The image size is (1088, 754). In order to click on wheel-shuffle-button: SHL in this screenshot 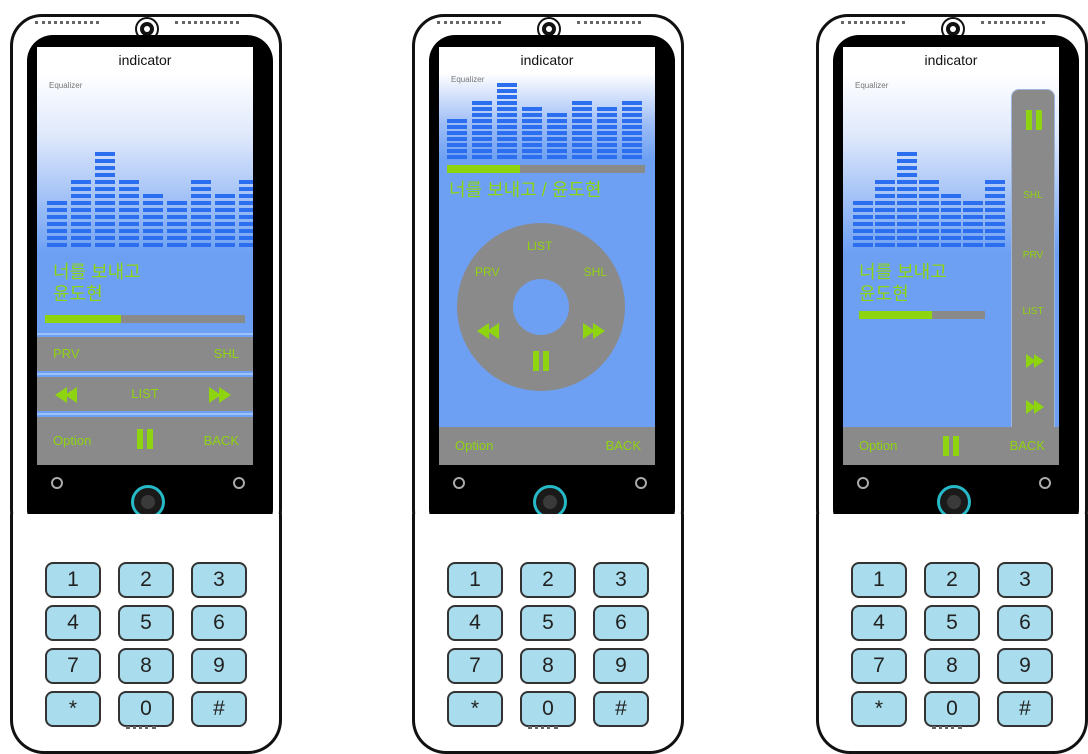, I will do `click(595, 272)`.